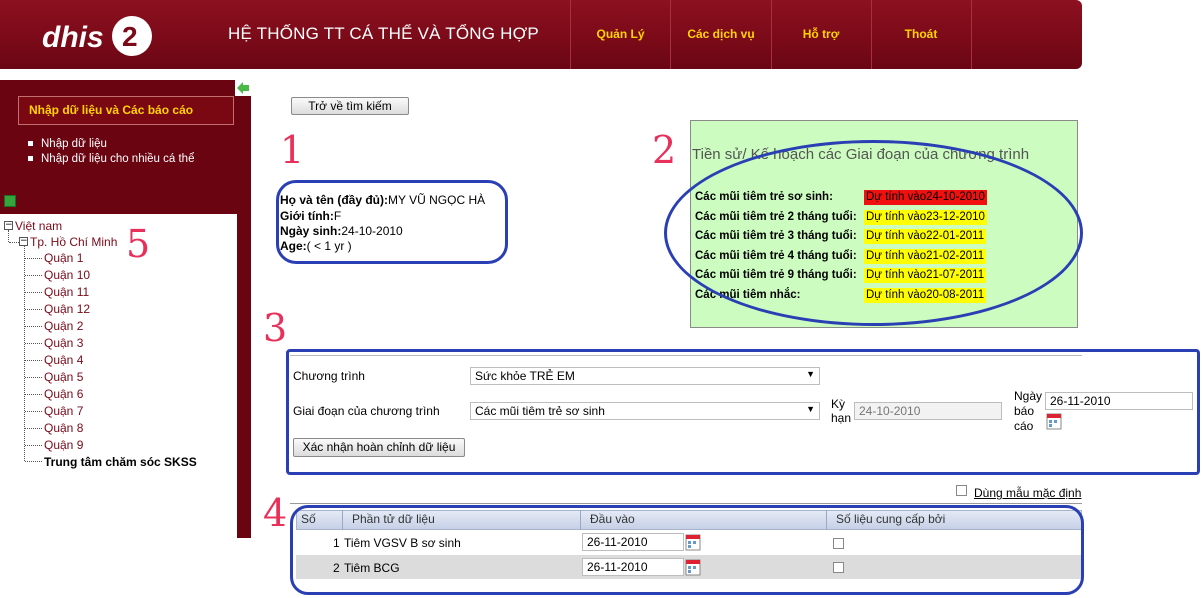 The height and width of the screenshot is (598, 1202). I want to click on patient-name-value: MY VŨ NGỌC HÀ, so click(437, 200).